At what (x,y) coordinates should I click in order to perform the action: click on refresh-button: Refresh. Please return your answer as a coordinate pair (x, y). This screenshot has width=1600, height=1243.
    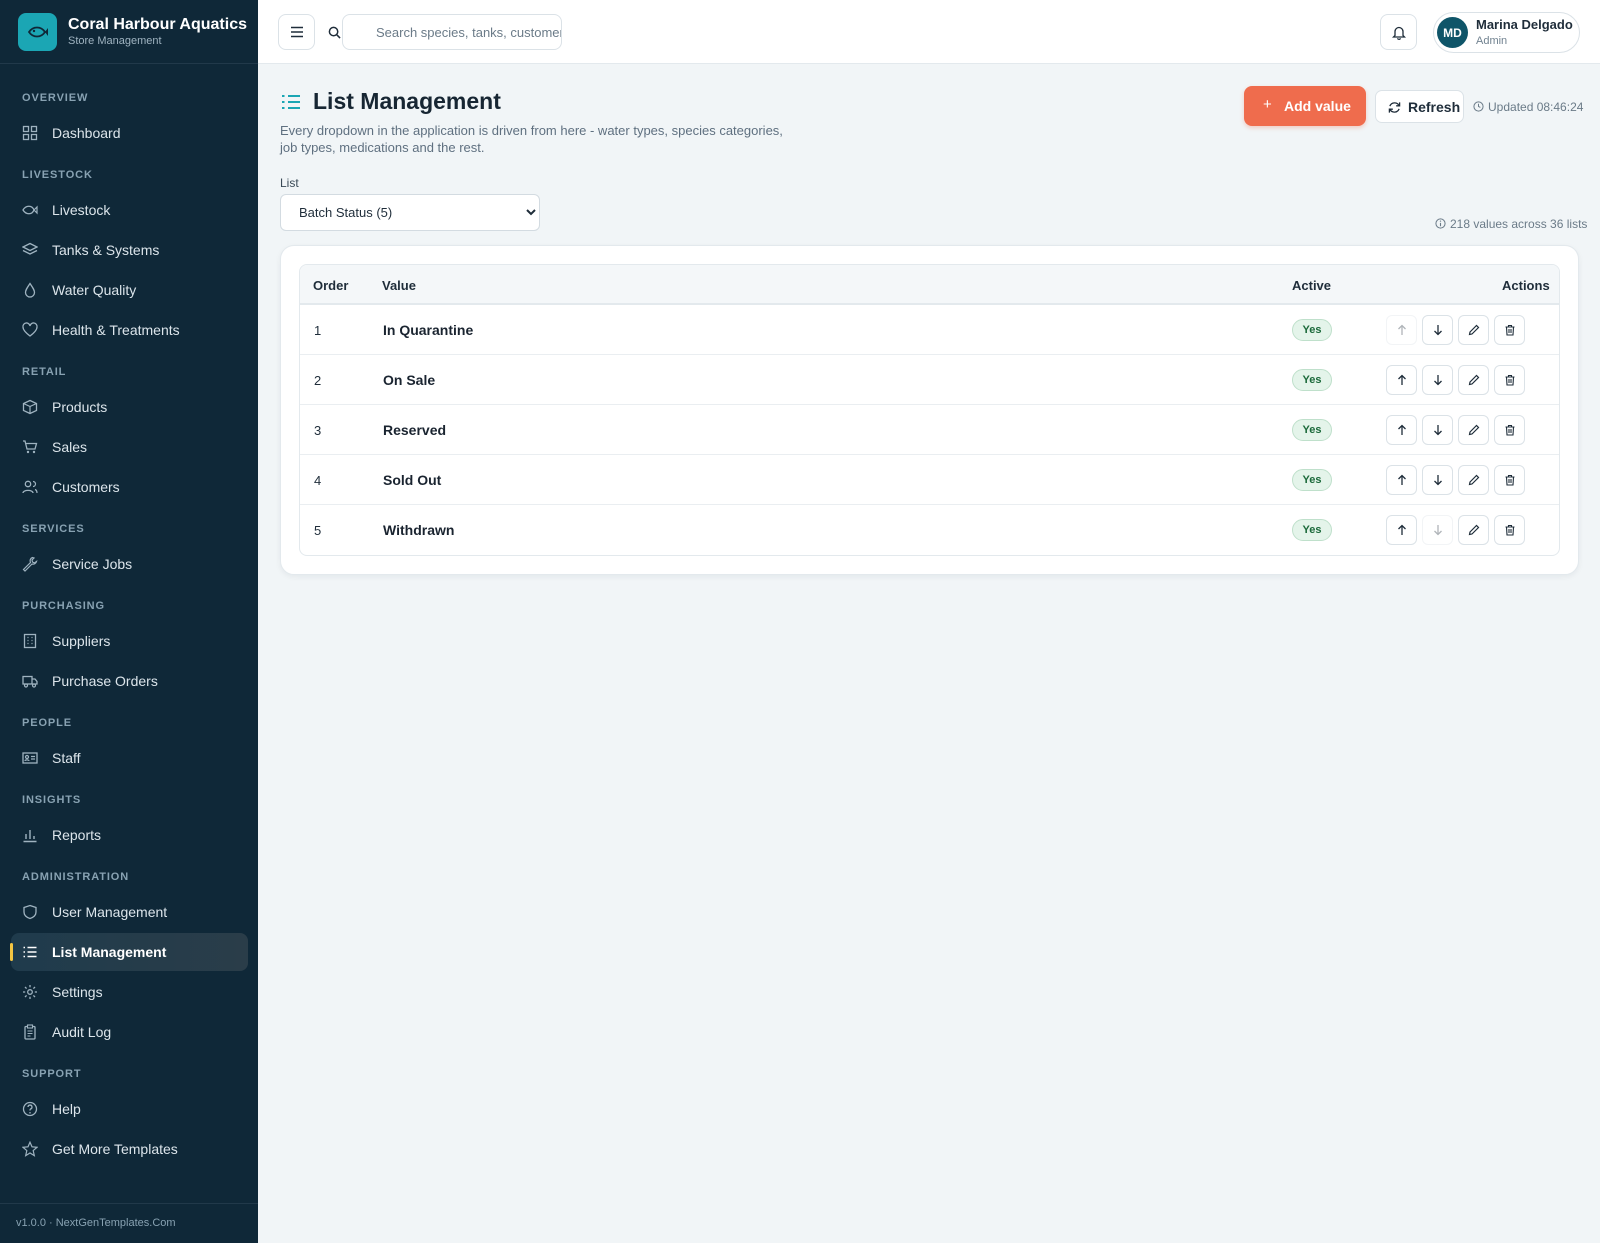
    Looking at the image, I should click on (1419, 106).